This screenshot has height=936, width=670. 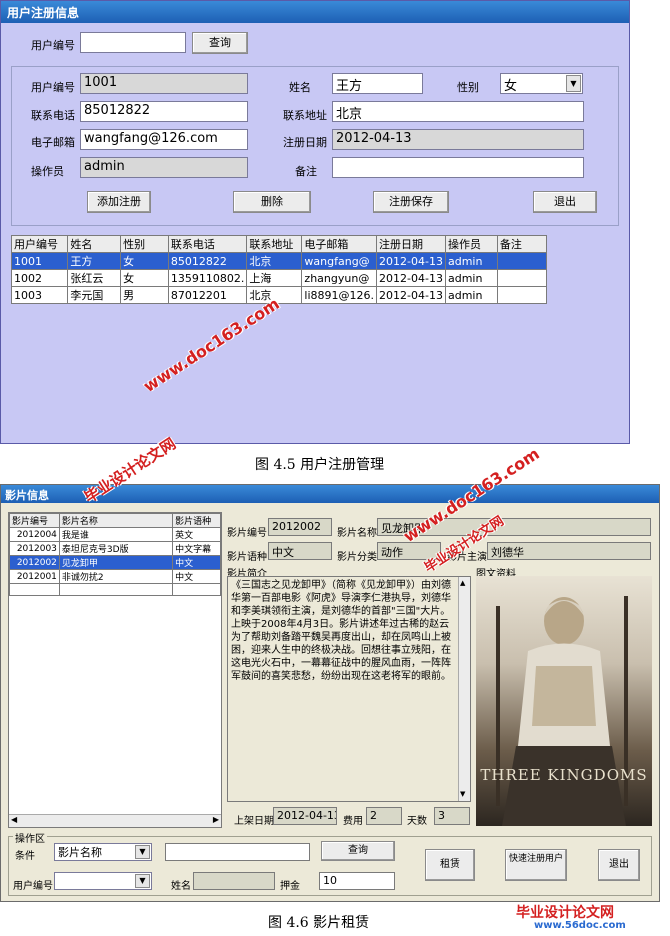 I want to click on user-id-field: 1001, so click(x=164, y=83).